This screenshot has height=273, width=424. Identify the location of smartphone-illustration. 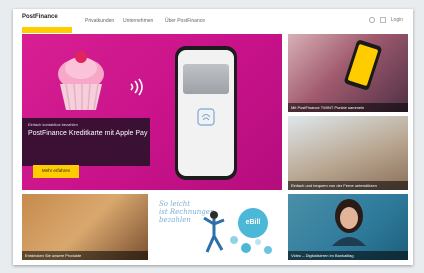
(206, 113).